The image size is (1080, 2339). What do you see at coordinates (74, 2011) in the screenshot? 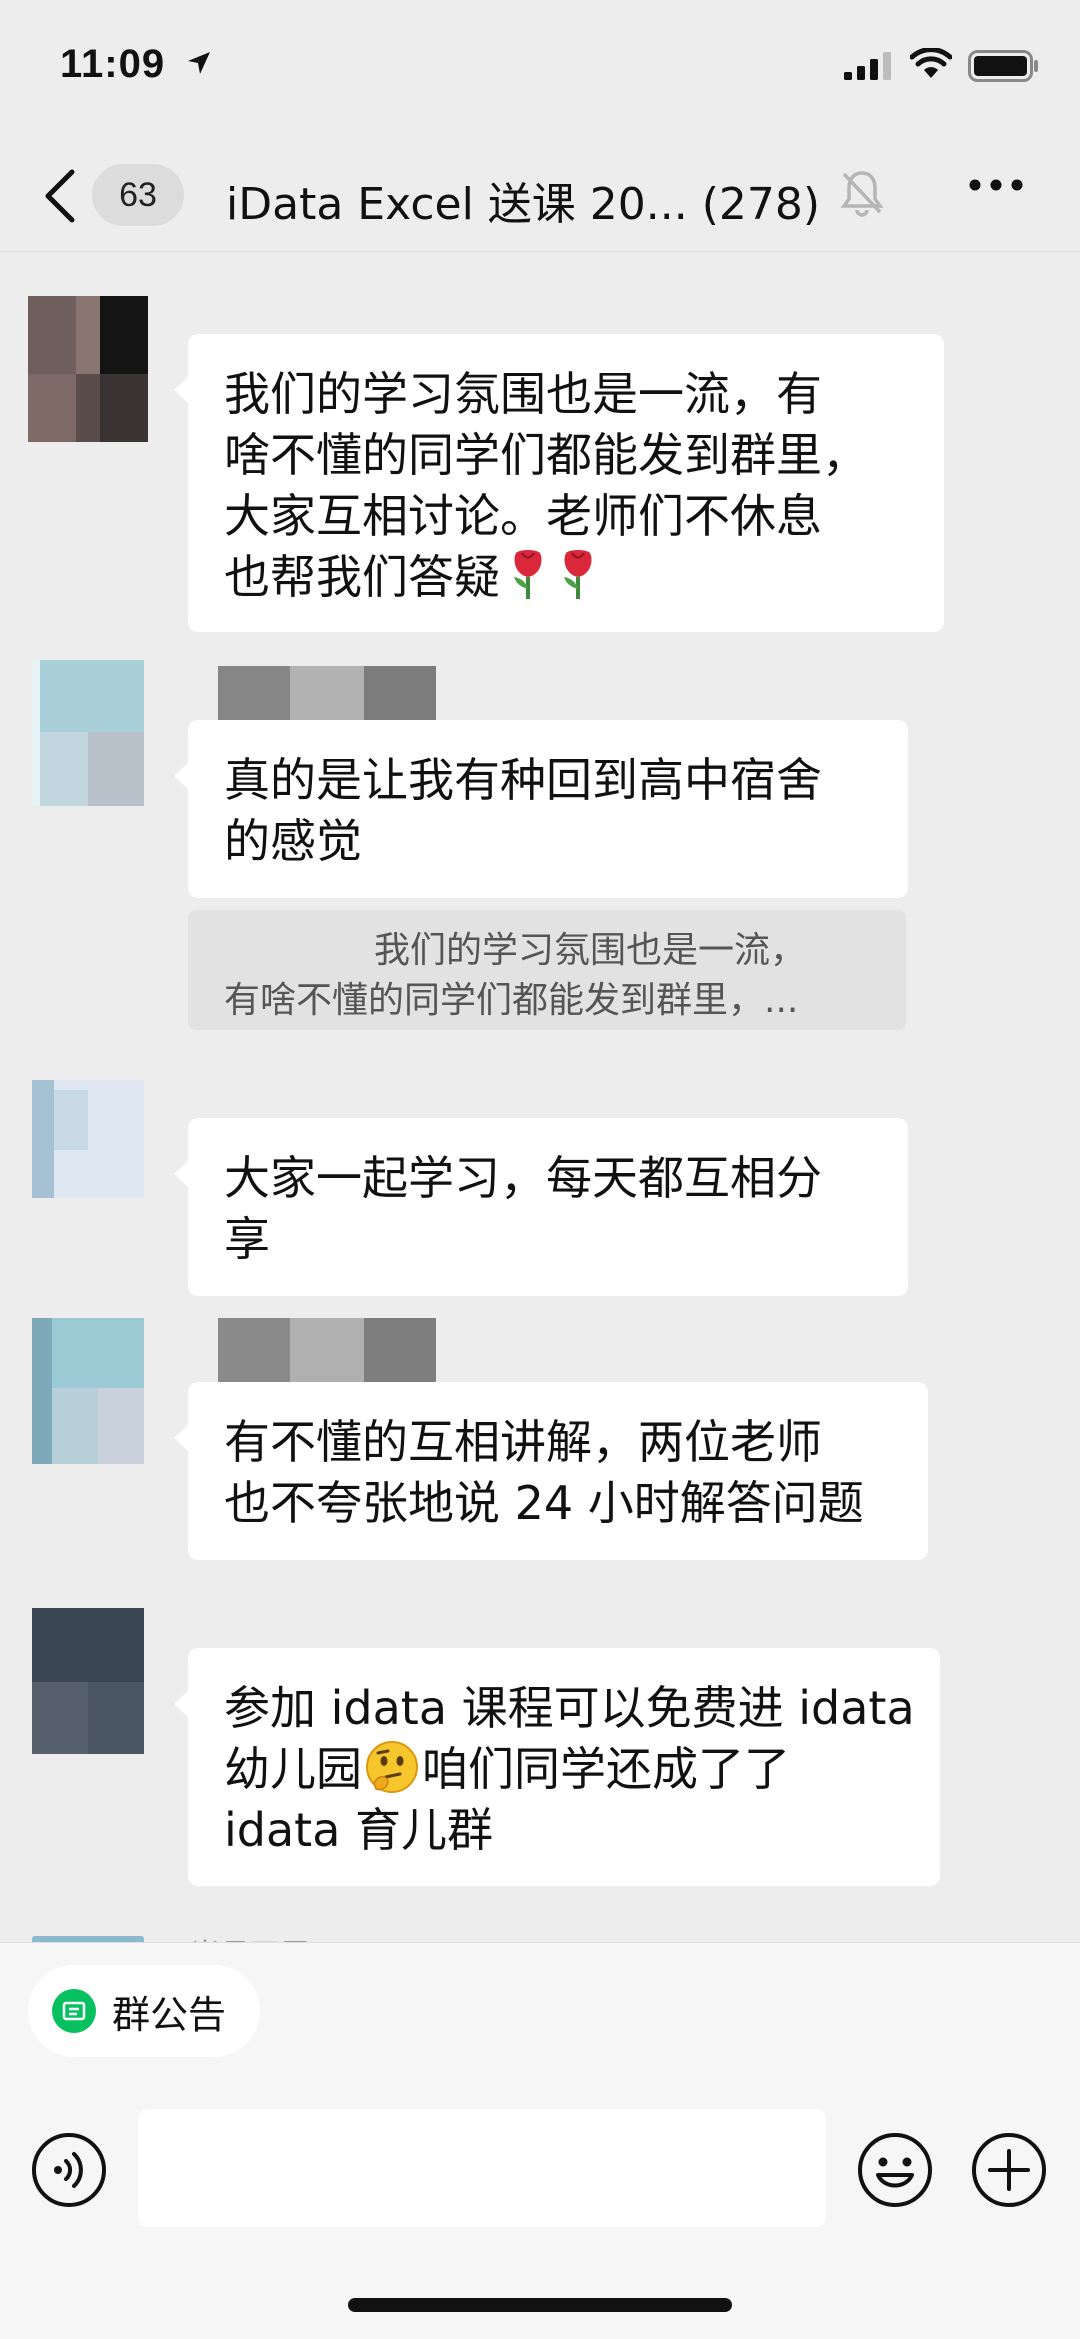
I see `notice-icon` at bounding box center [74, 2011].